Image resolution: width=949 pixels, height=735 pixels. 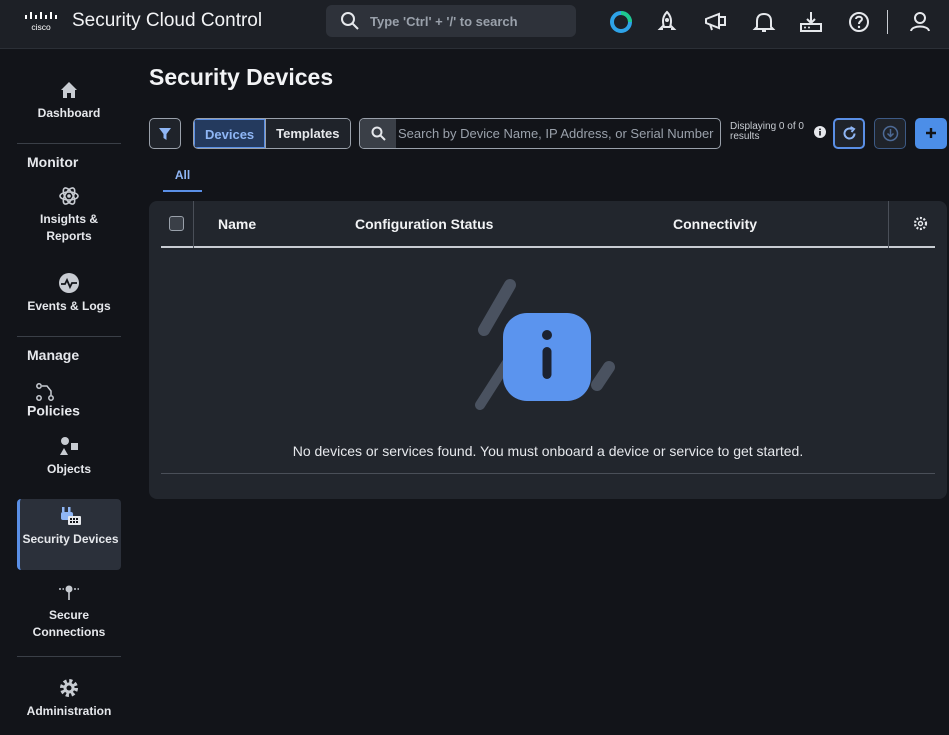 What do you see at coordinates (811, 22) in the screenshot?
I see `download-icon` at bounding box center [811, 22].